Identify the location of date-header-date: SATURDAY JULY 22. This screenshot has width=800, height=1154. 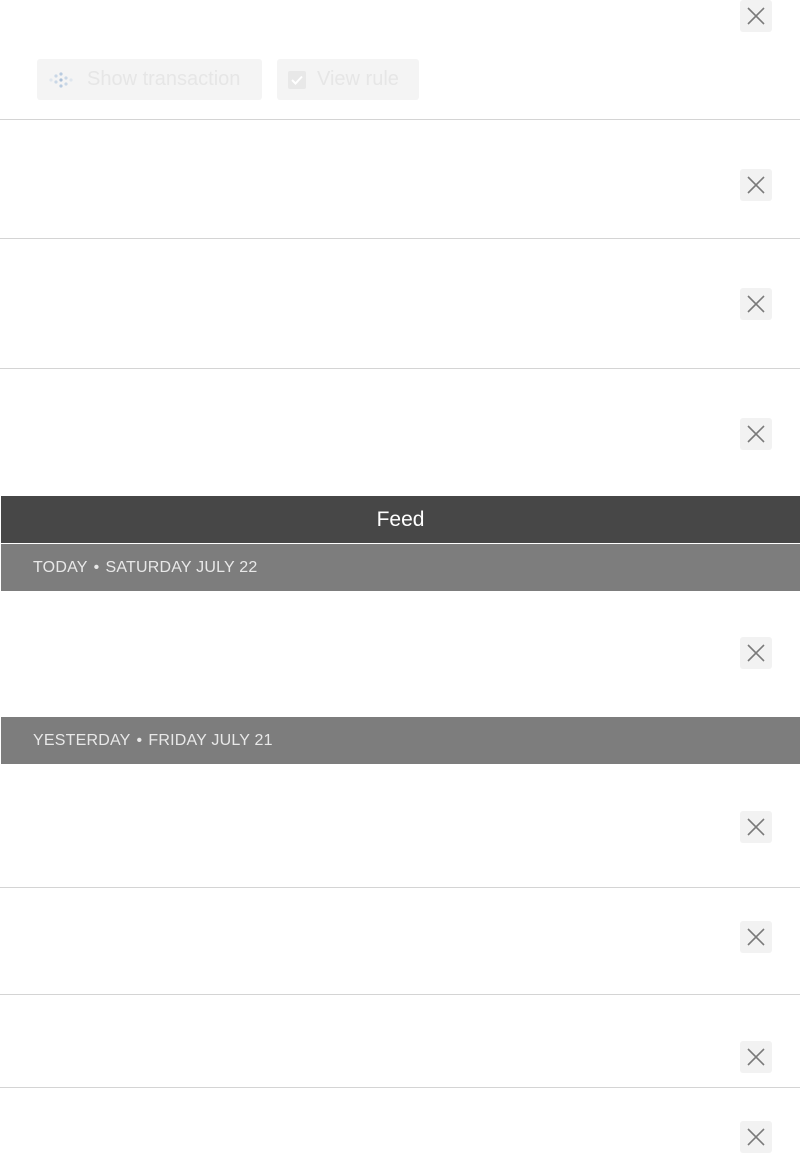
(181, 567).